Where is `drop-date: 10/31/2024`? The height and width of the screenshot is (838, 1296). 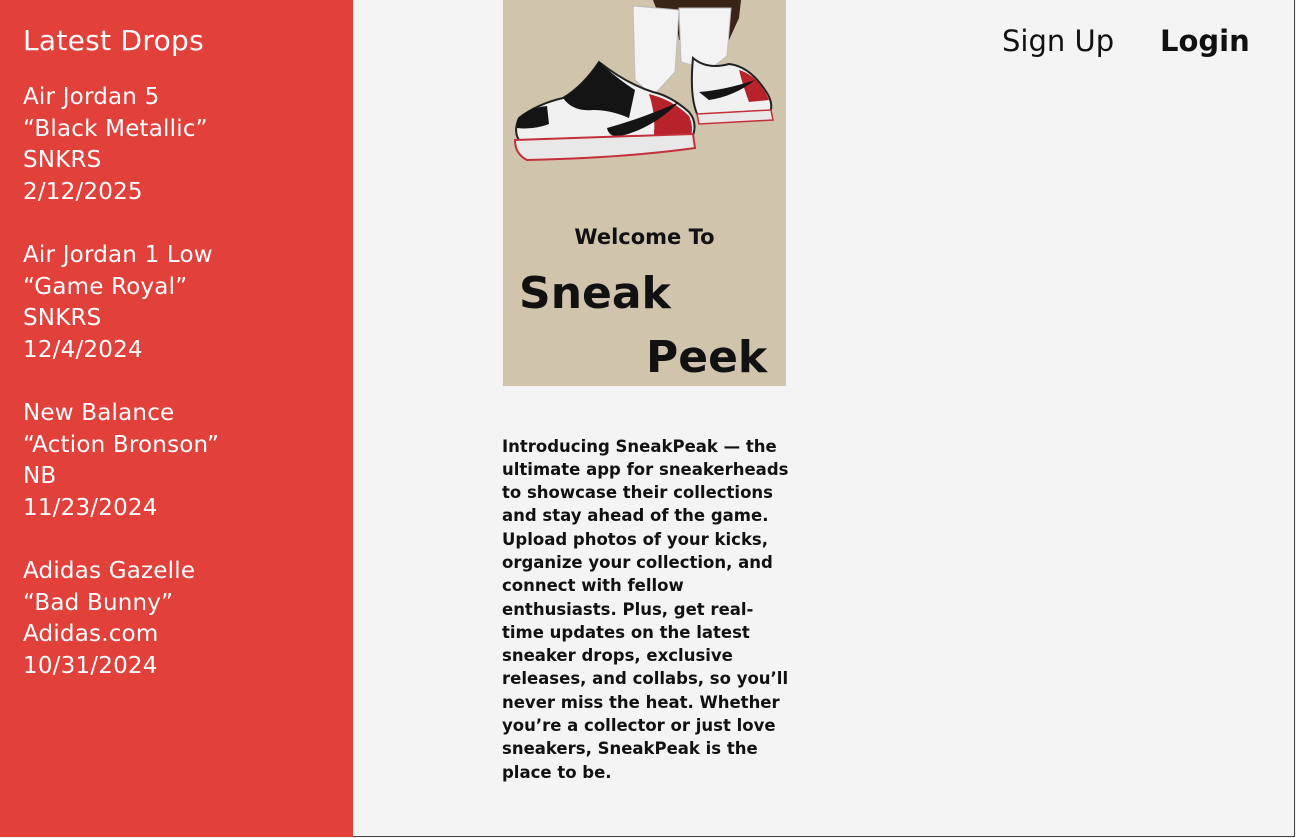
drop-date: 10/31/2024 is located at coordinates (90, 665).